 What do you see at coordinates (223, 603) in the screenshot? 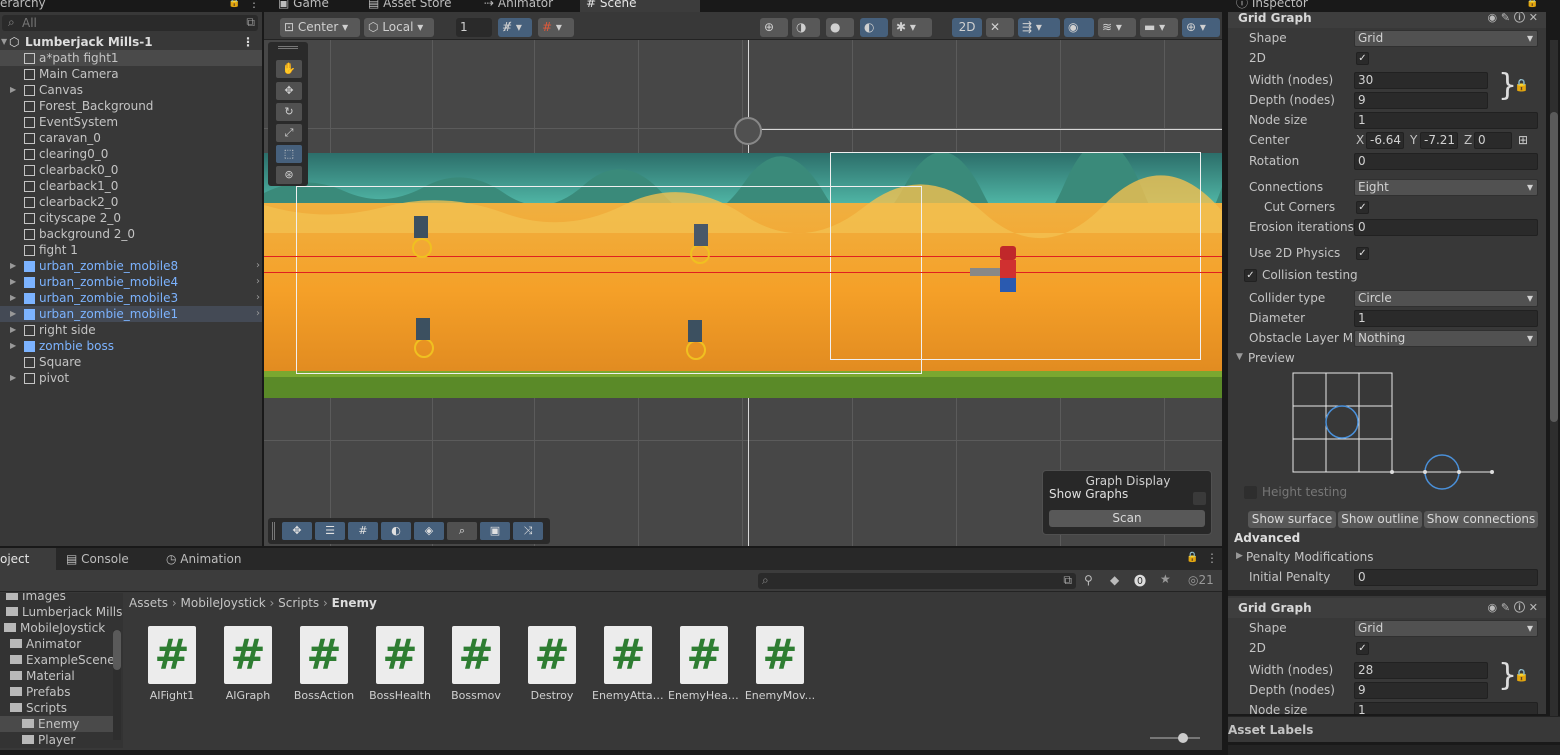
I see `breadcrumb-item: MobileJoystick` at bounding box center [223, 603].